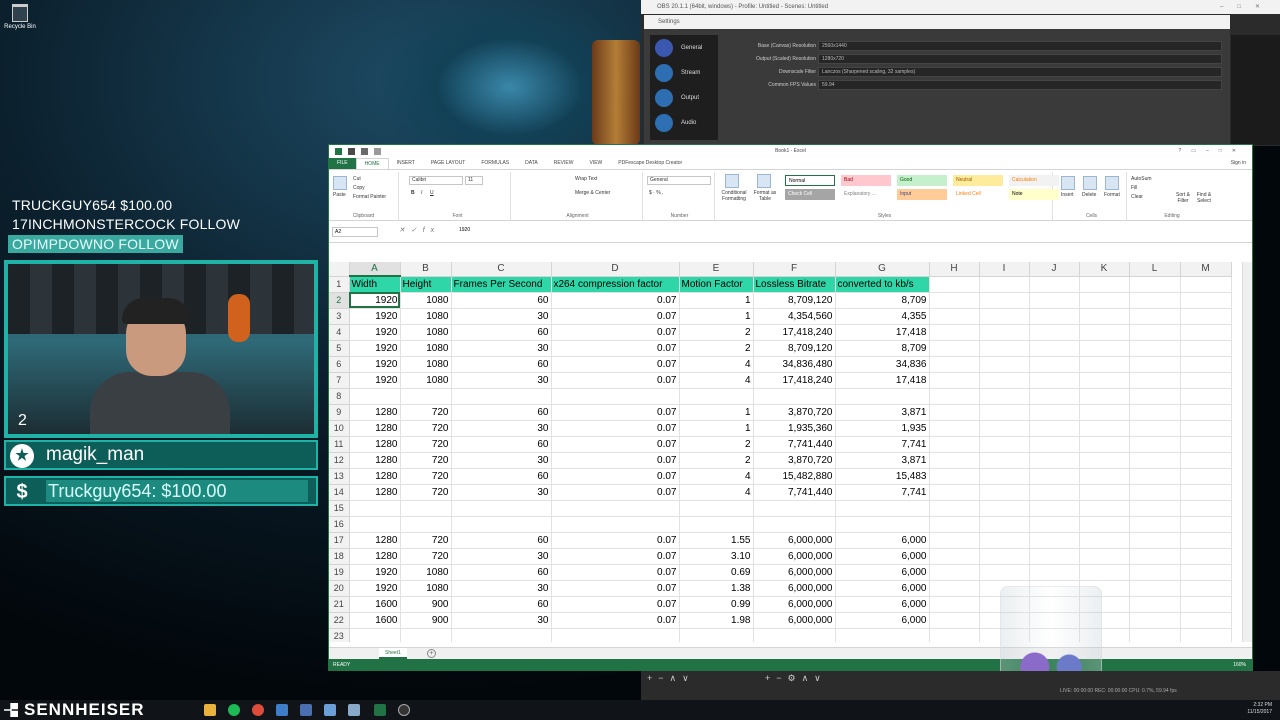 Image resolution: width=1280 pixels, height=720 pixels. What do you see at coordinates (650, 163) in the screenshot?
I see `tab-pdfescape: PDFescape Desktop Creator` at bounding box center [650, 163].